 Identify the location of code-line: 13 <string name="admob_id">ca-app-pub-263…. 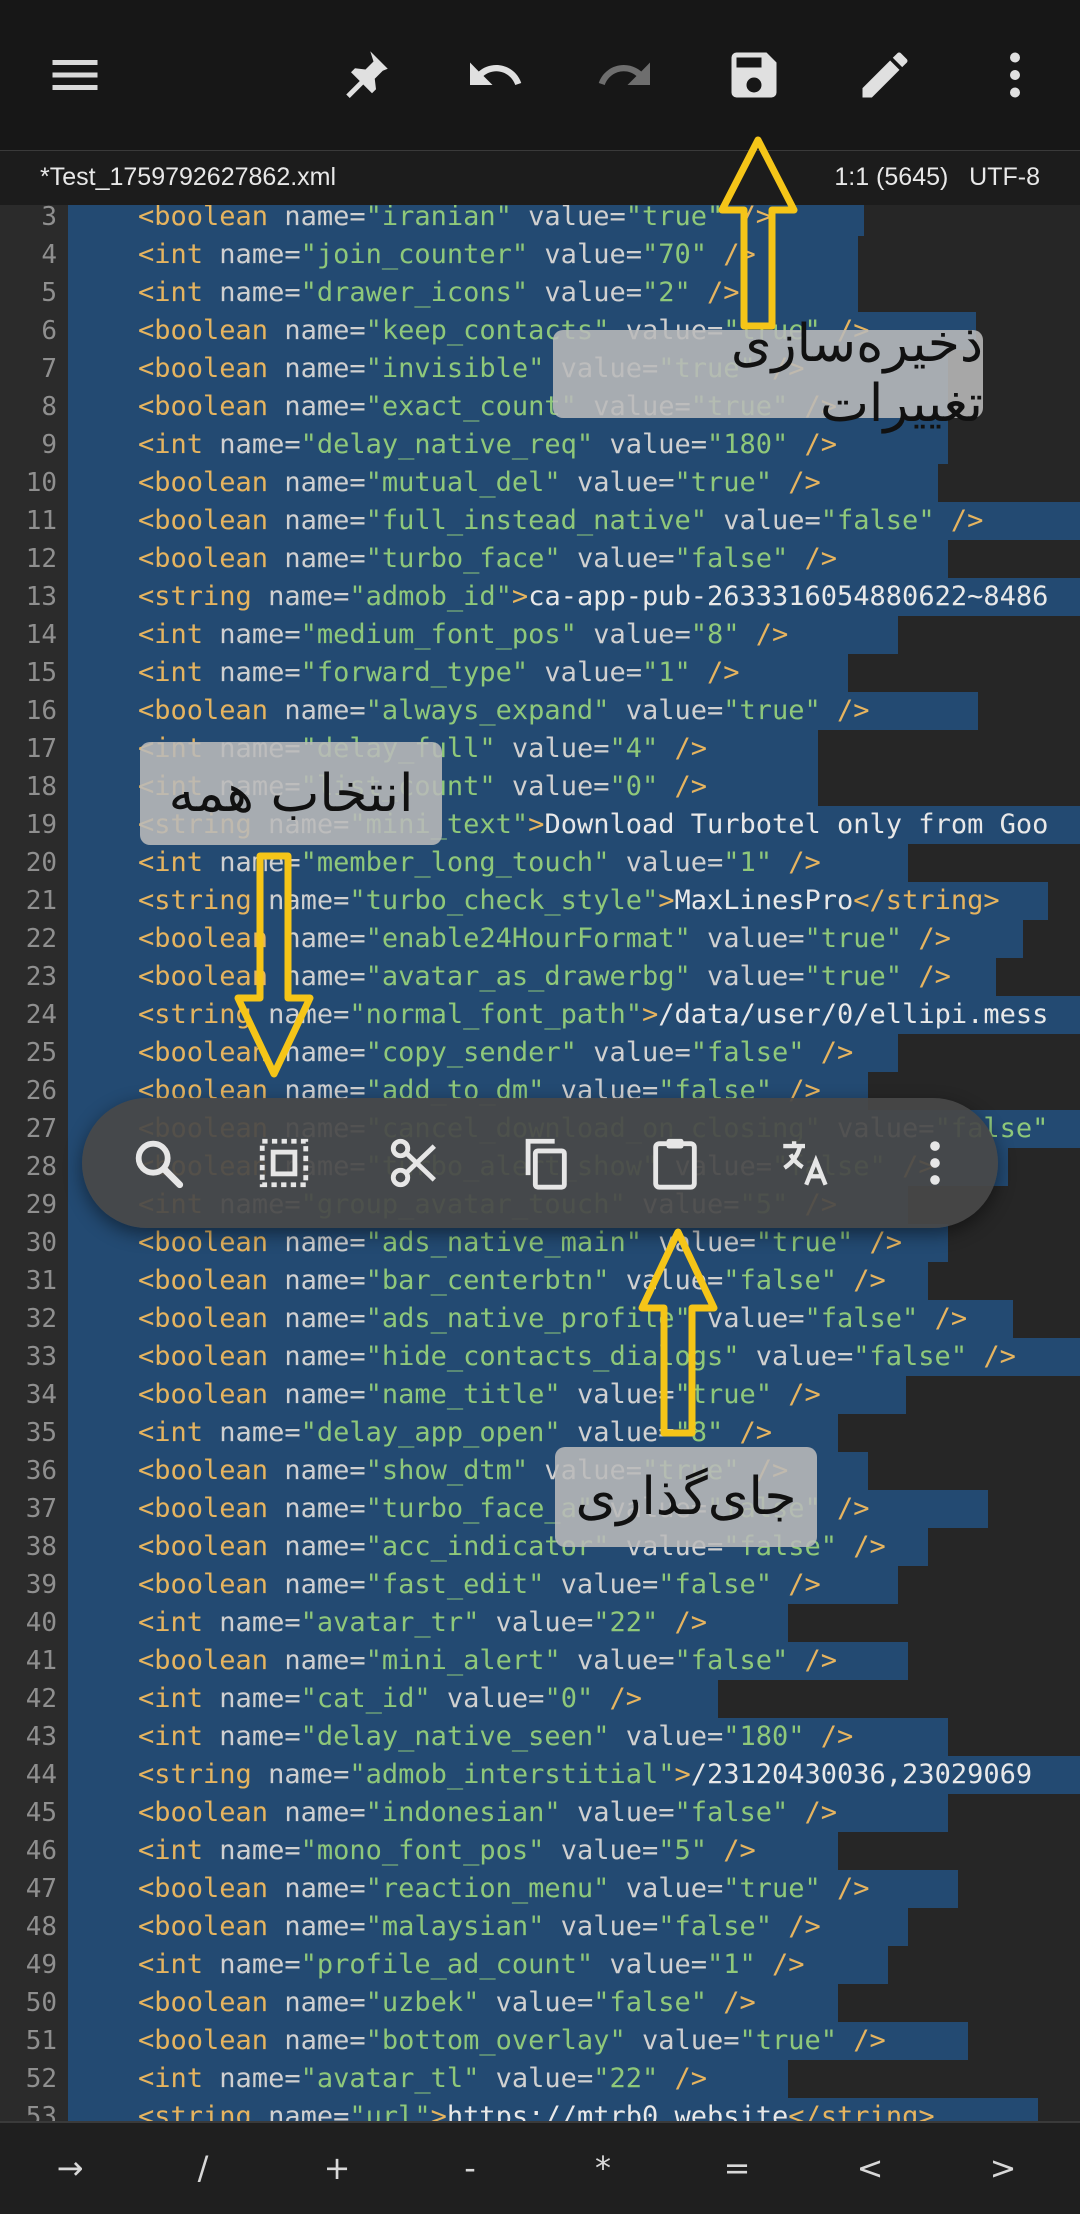
(540, 597).